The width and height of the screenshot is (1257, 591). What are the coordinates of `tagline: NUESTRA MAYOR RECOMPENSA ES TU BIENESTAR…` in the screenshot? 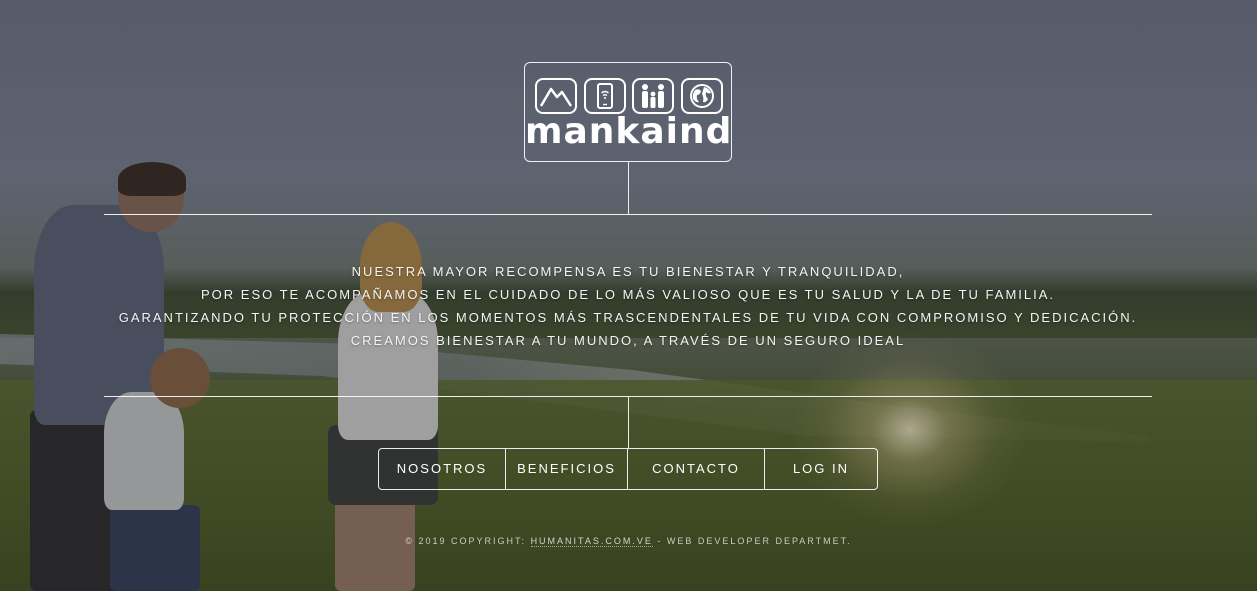 It's located at (628, 306).